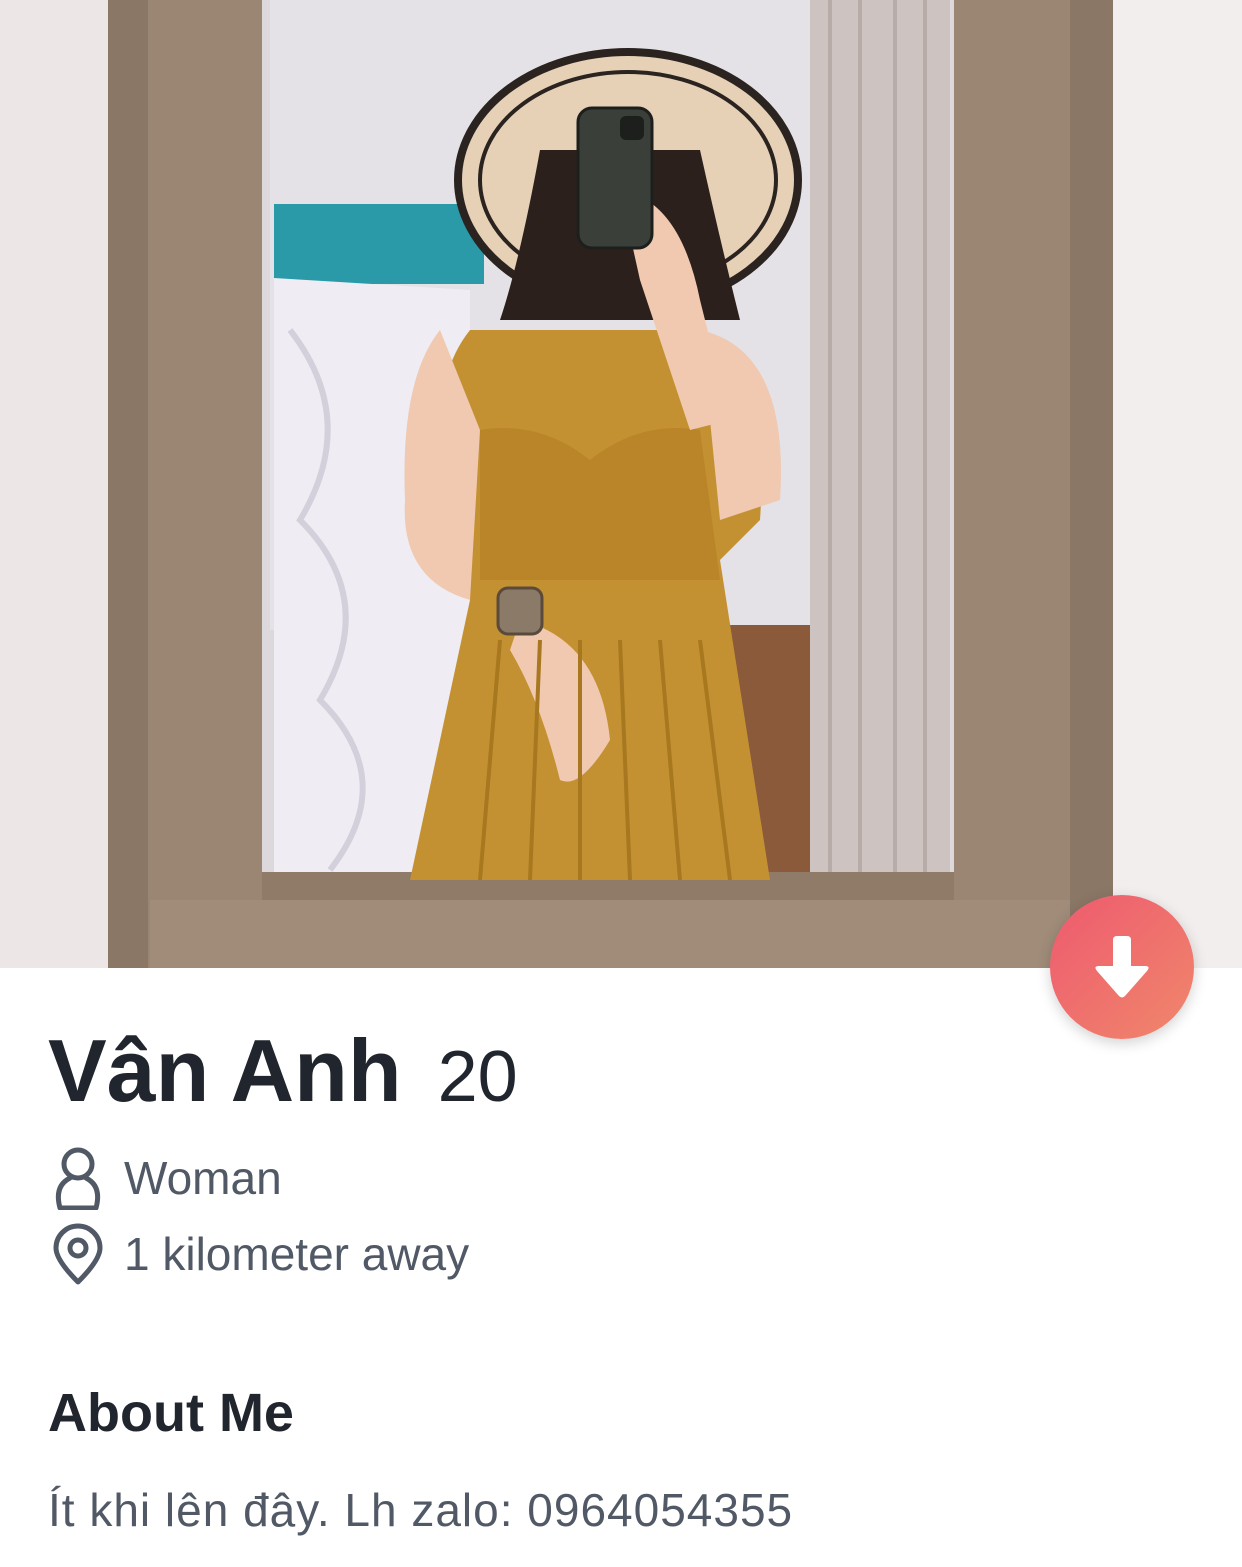 The width and height of the screenshot is (1242, 1567). I want to click on collapse-profile-button, so click(1122, 967).